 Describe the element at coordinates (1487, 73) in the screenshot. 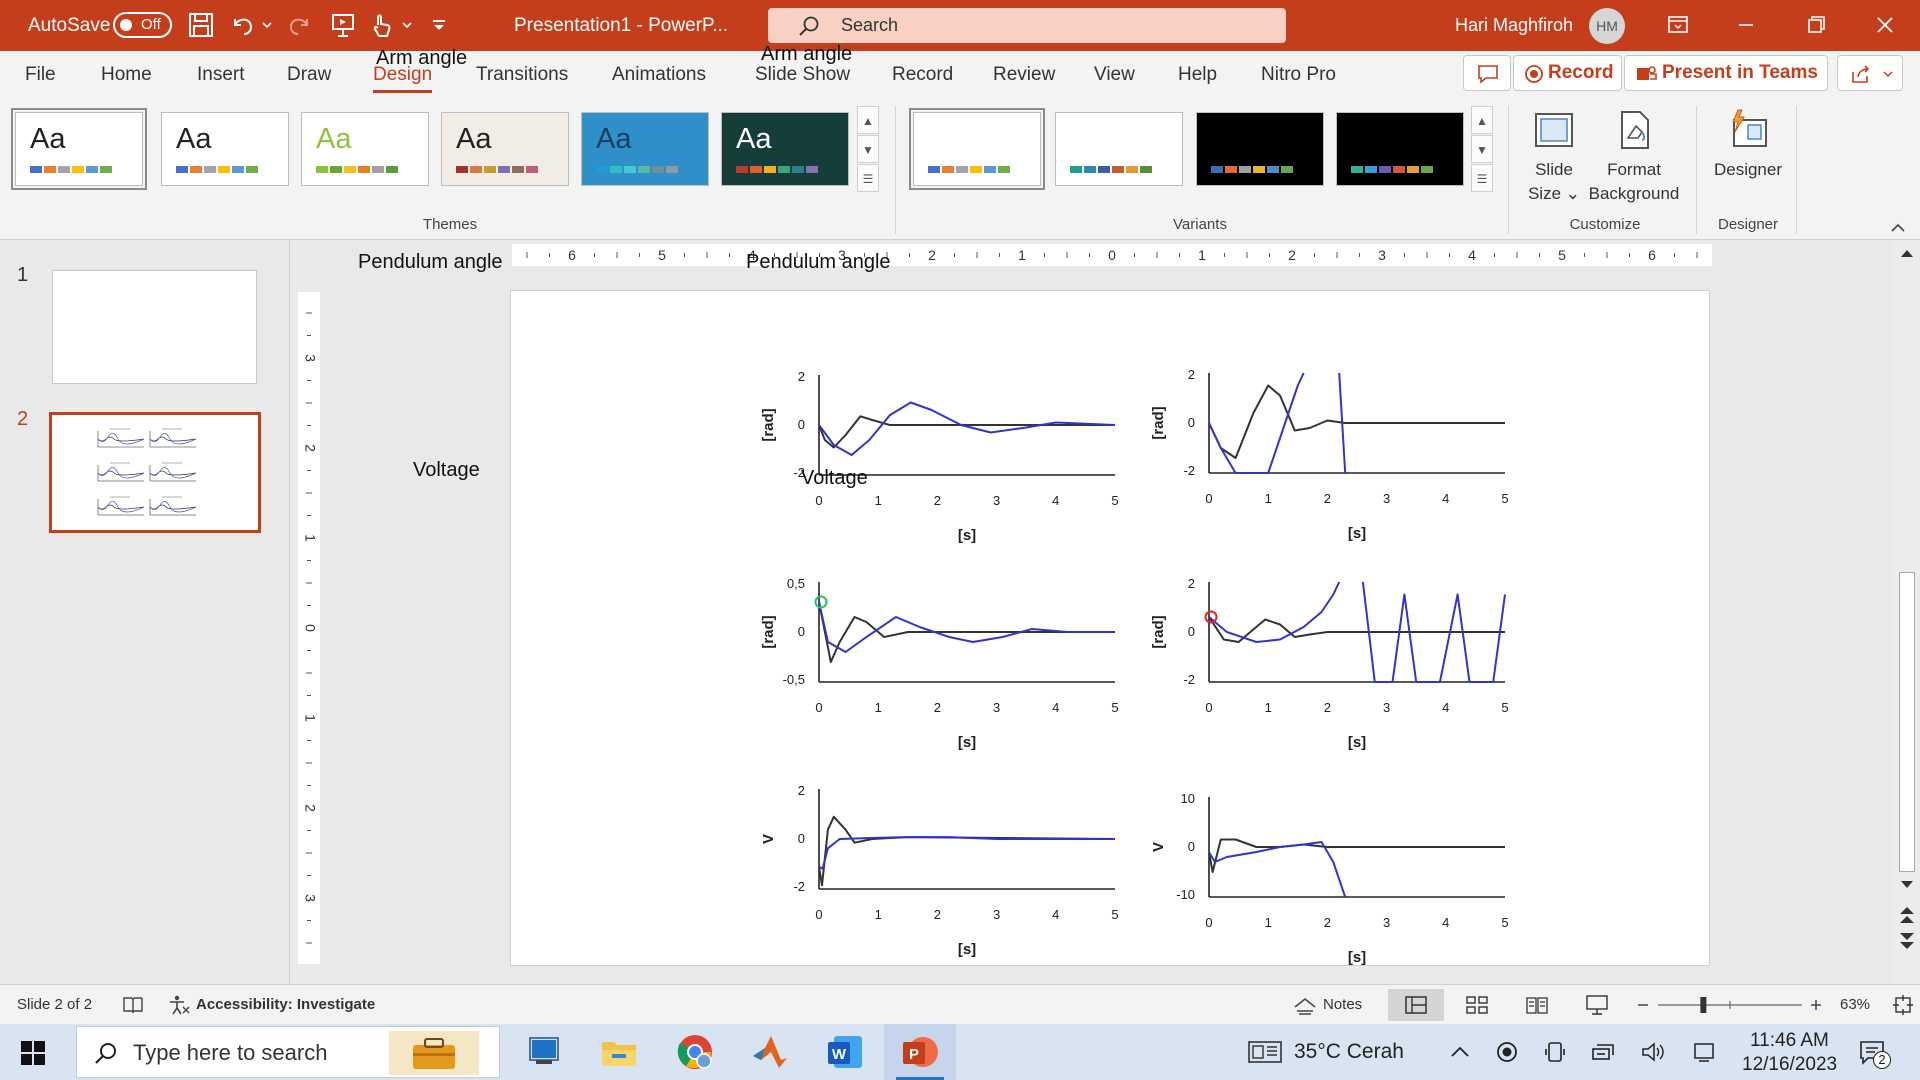

I see `comments-button` at that location.